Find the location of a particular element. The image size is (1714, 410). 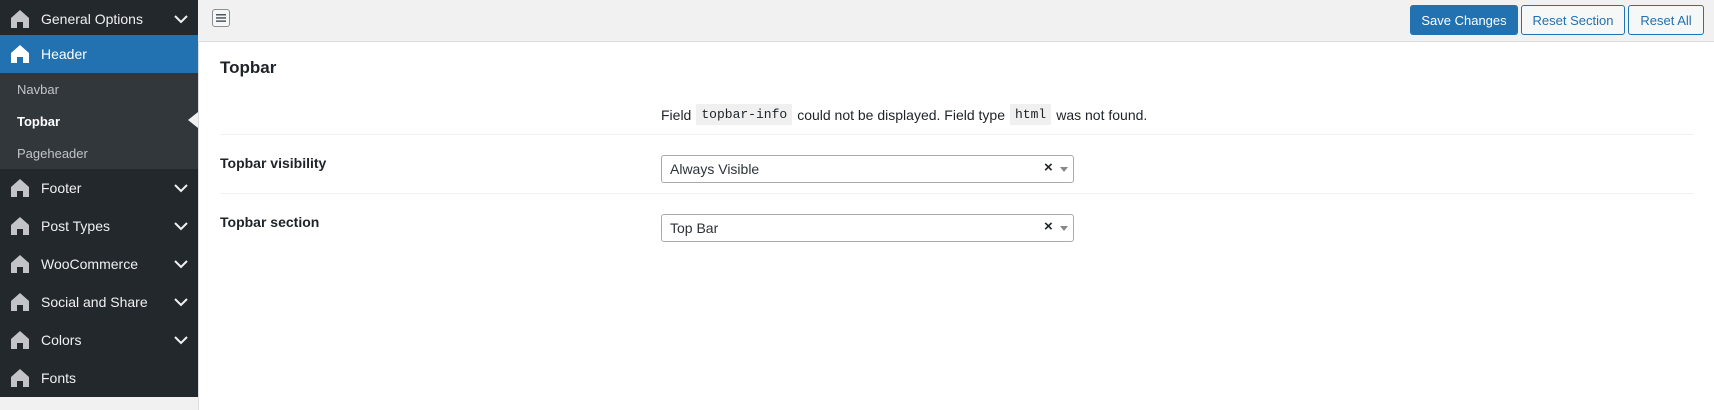

sidebar-item-post-types: Post Types is located at coordinates (99, 226).